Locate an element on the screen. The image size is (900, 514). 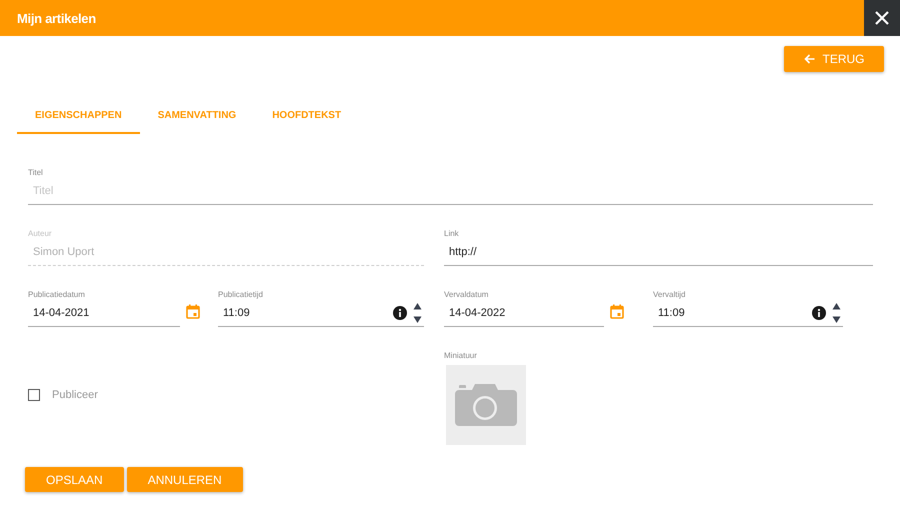
close-icon is located at coordinates (882, 18).